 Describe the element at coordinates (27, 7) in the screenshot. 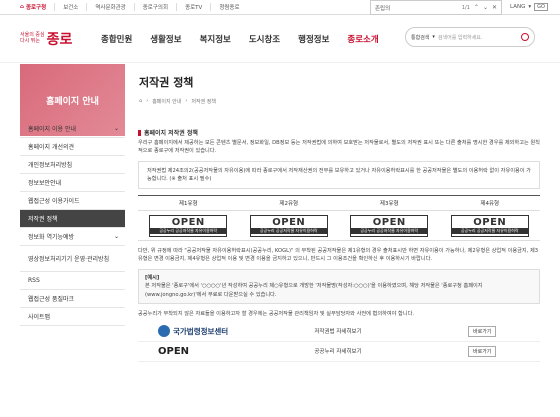

I see `top-home-link: ⌂ 종로구청` at that location.